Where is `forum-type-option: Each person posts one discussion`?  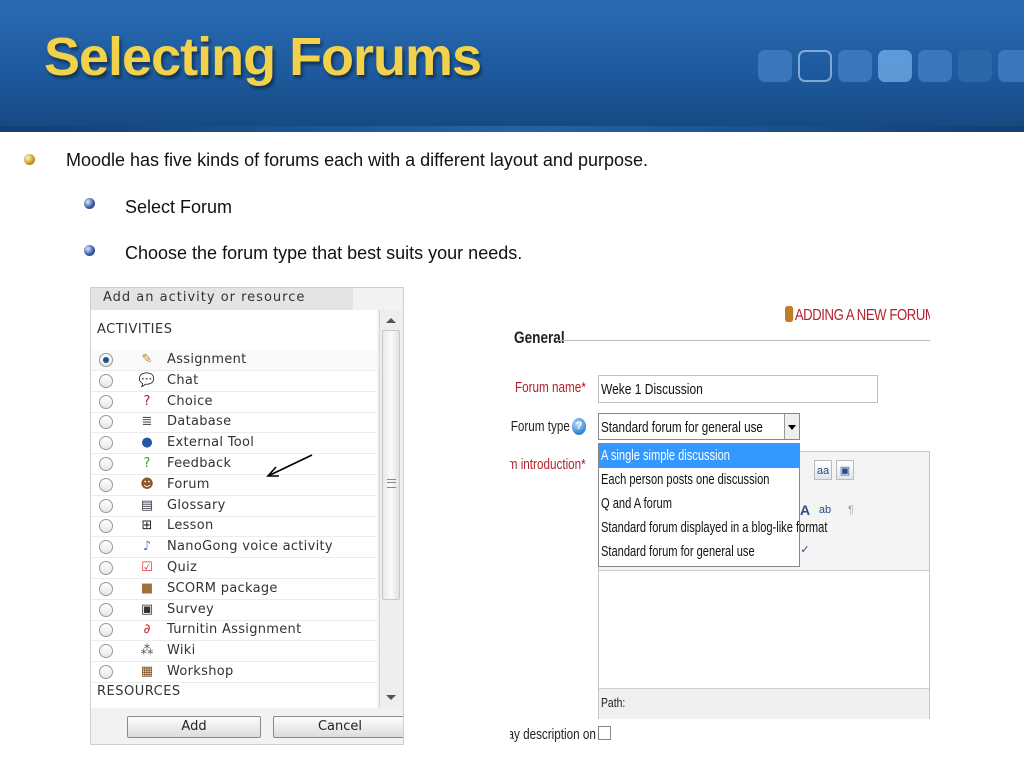
forum-type-option: Each person posts one discussion is located at coordinates (699, 480).